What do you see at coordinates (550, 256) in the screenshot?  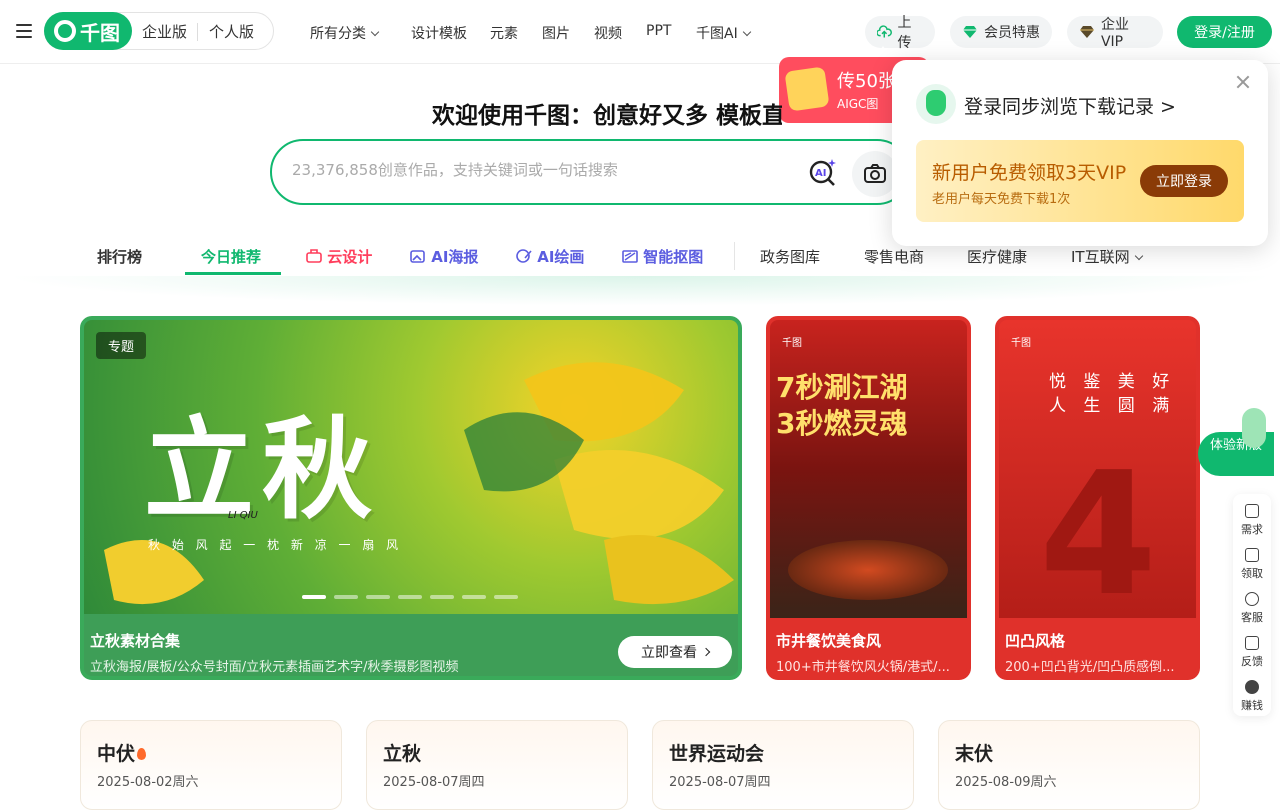 I see `tab-ai-painting: AI绘画` at bounding box center [550, 256].